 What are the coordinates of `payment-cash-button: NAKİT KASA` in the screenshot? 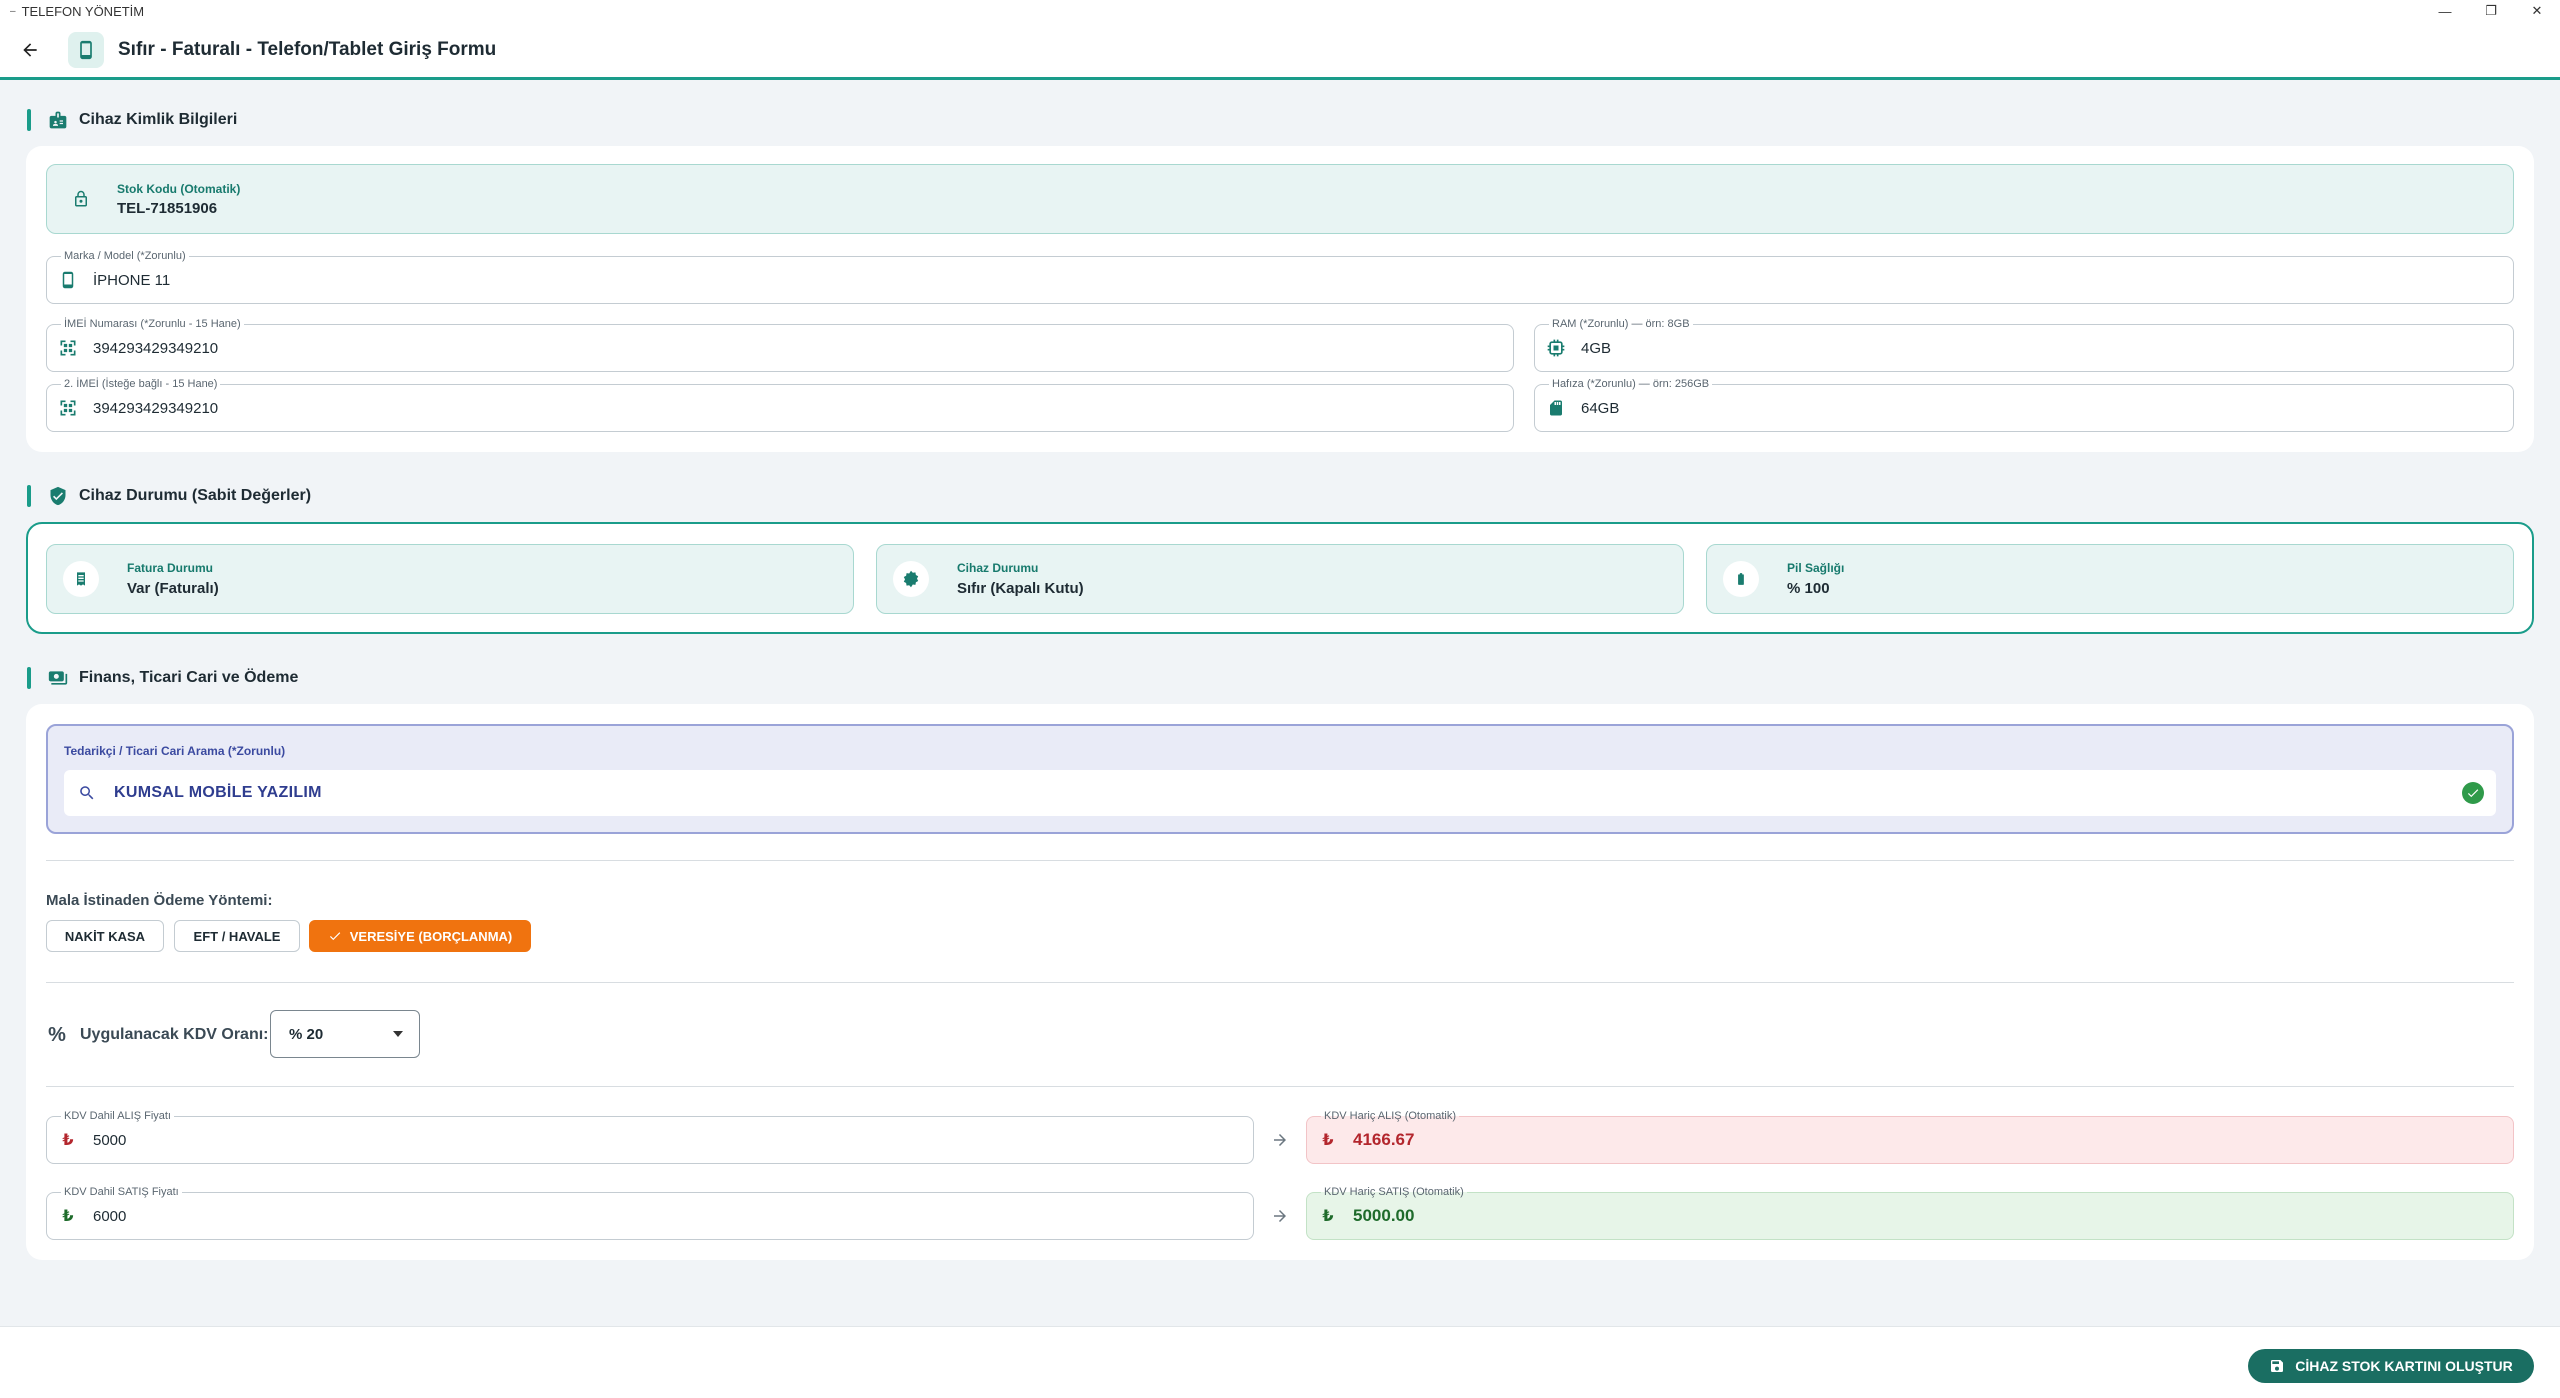 It's located at (105, 936).